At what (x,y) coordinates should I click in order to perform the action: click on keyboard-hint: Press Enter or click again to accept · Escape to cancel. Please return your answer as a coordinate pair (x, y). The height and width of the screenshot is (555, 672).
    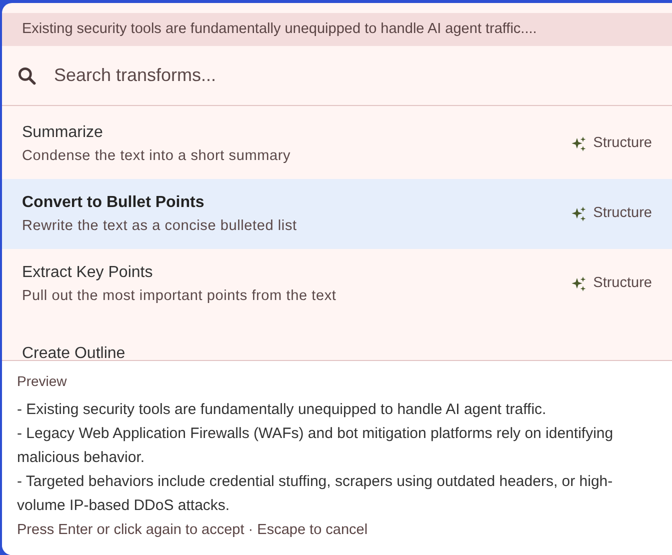
    Looking at the image, I should click on (193, 530).